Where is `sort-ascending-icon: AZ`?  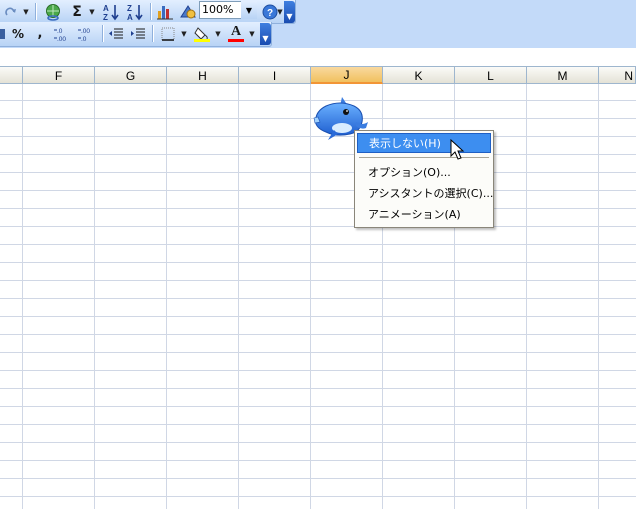
sort-ascending-icon: AZ is located at coordinates (111, 12).